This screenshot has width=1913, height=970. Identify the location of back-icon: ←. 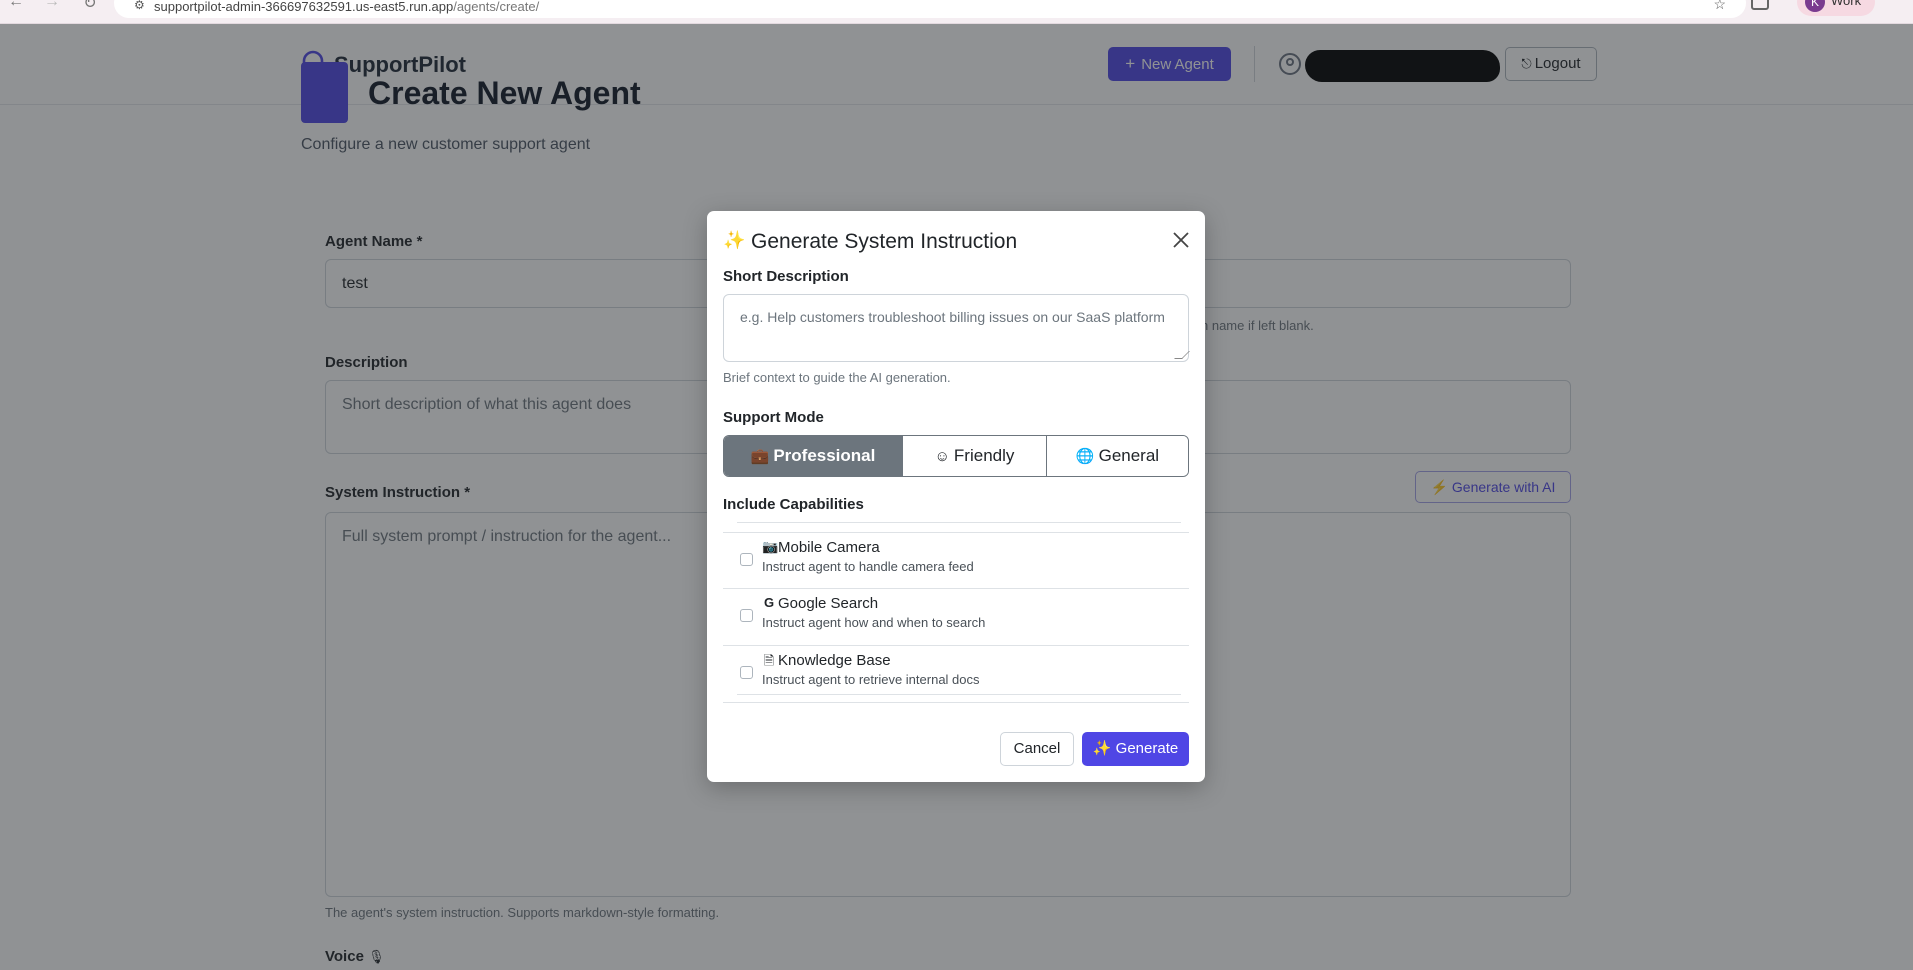
(16, 5).